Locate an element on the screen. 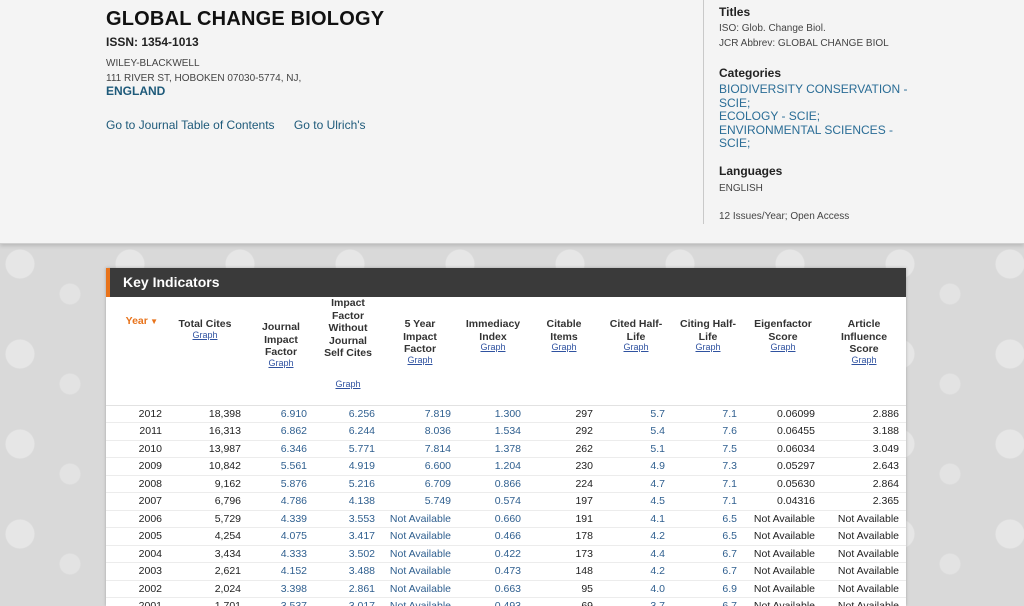 This screenshot has width=1024, height=606. cell-cited-half-life: 4.4 is located at coordinates (636, 554).